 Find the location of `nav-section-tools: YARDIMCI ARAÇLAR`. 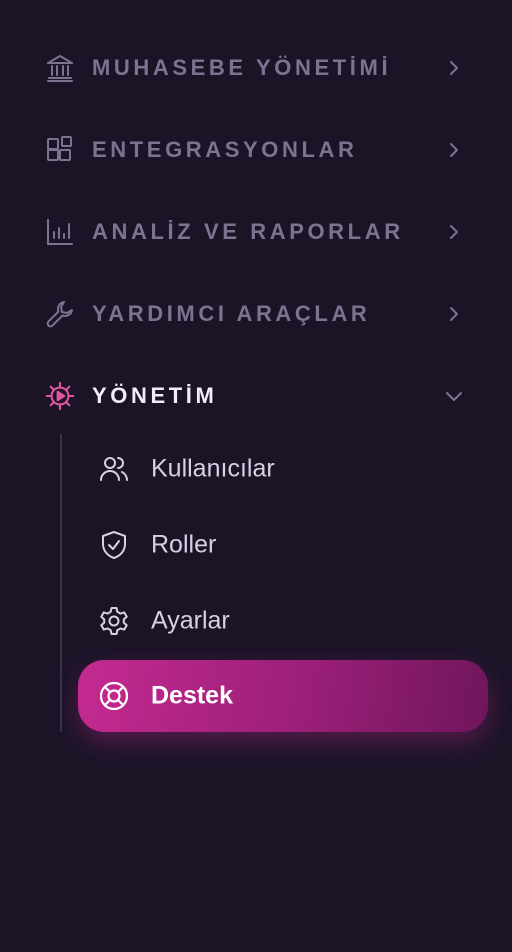

nav-section-tools: YARDIMCI ARAÇLAR is located at coordinates (256, 314).